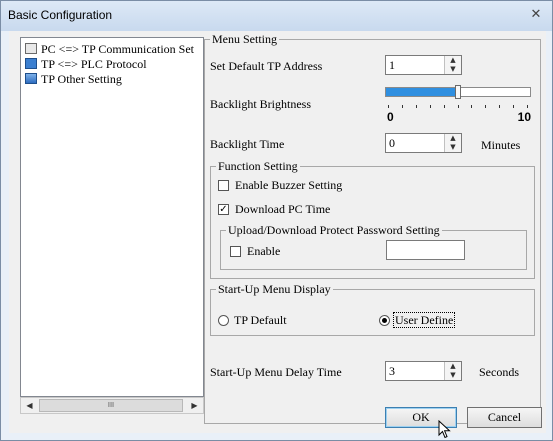 Image resolution: width=553 pixels, height=441 pixels. I want to click on scroll-right-icon: ▶, so click(194, 405).